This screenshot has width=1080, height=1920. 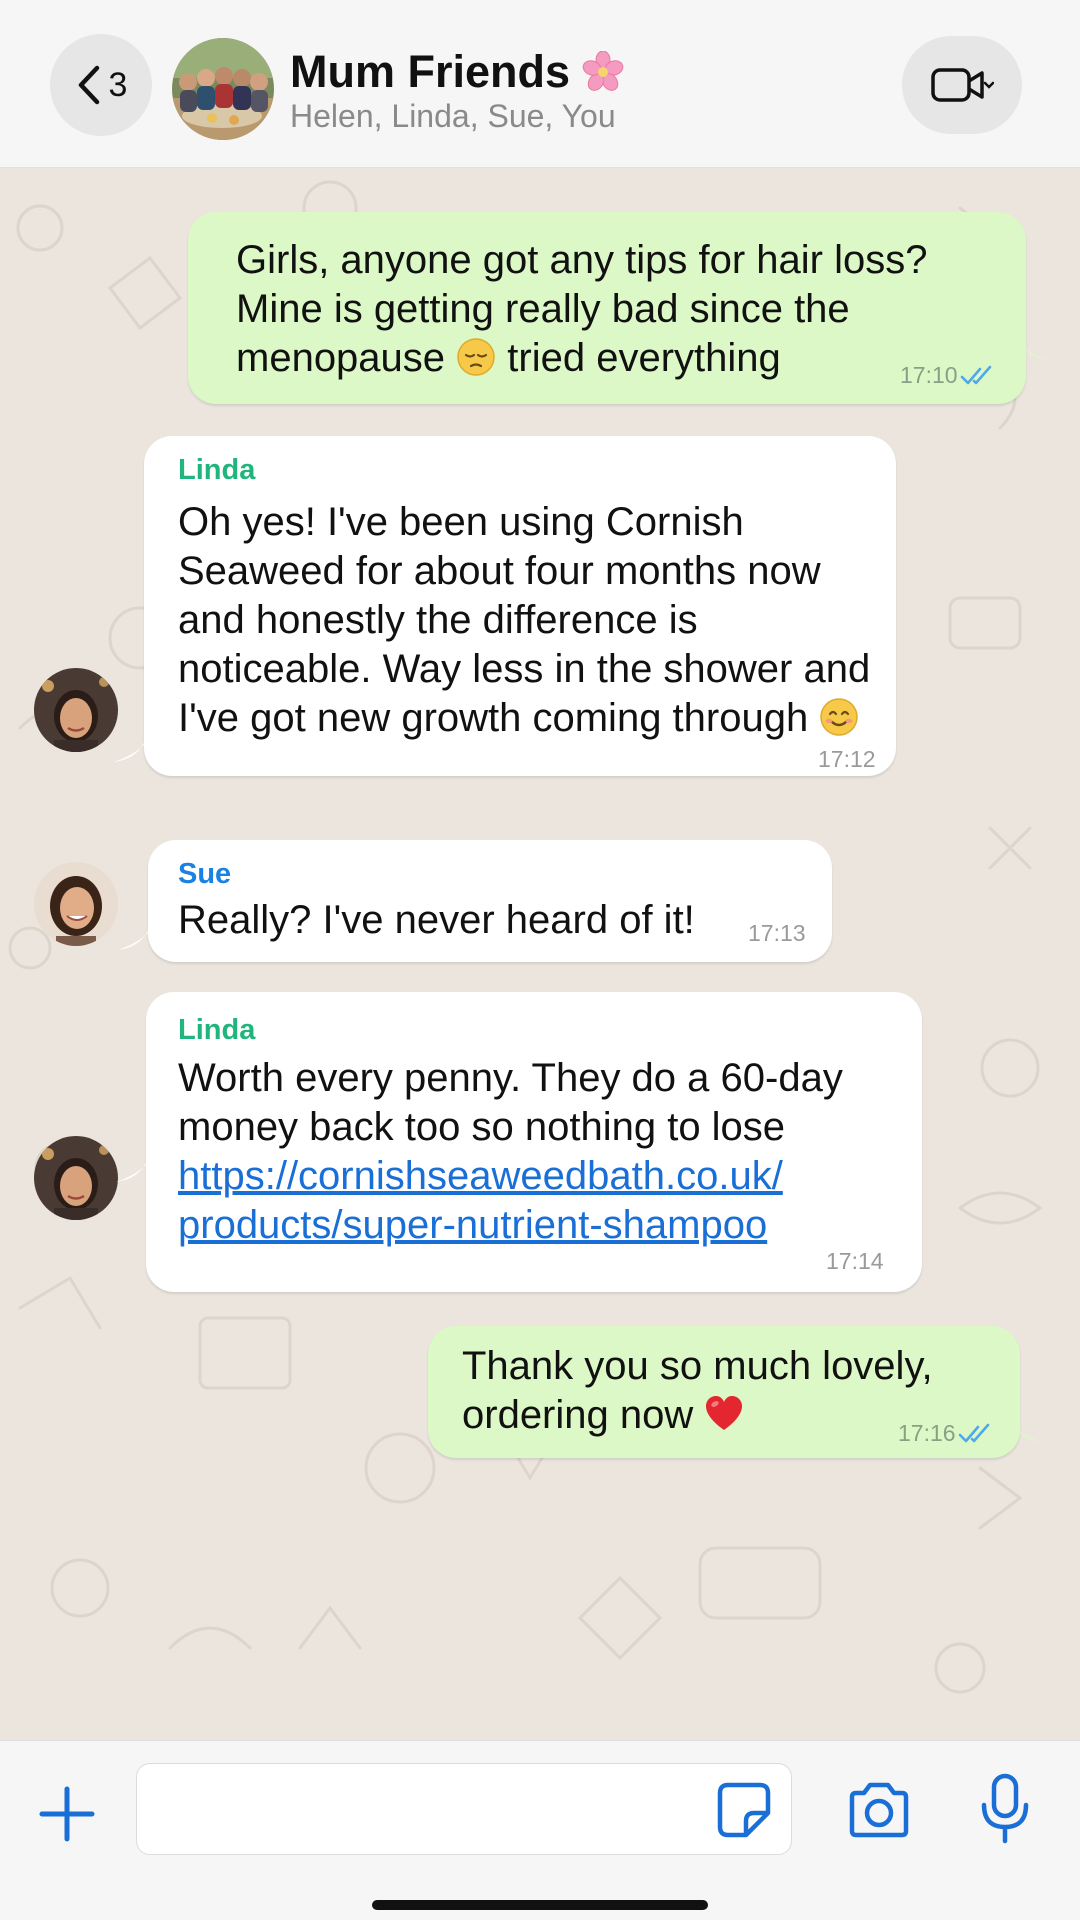 I want to click on cherry-blossom-emoji, so click(x=603, y=71).